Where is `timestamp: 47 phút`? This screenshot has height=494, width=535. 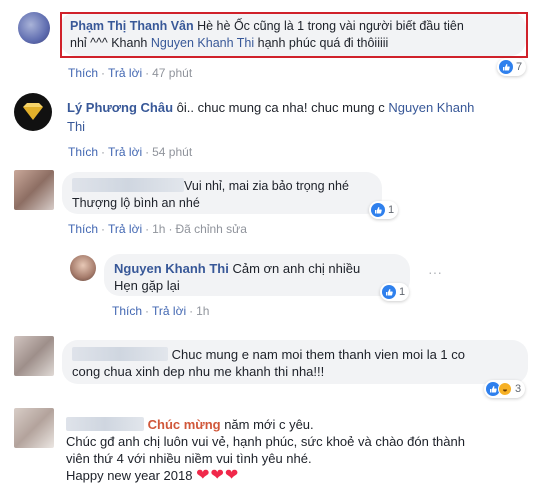
timestamp: 47 phút is located at coordinates (172, 73).